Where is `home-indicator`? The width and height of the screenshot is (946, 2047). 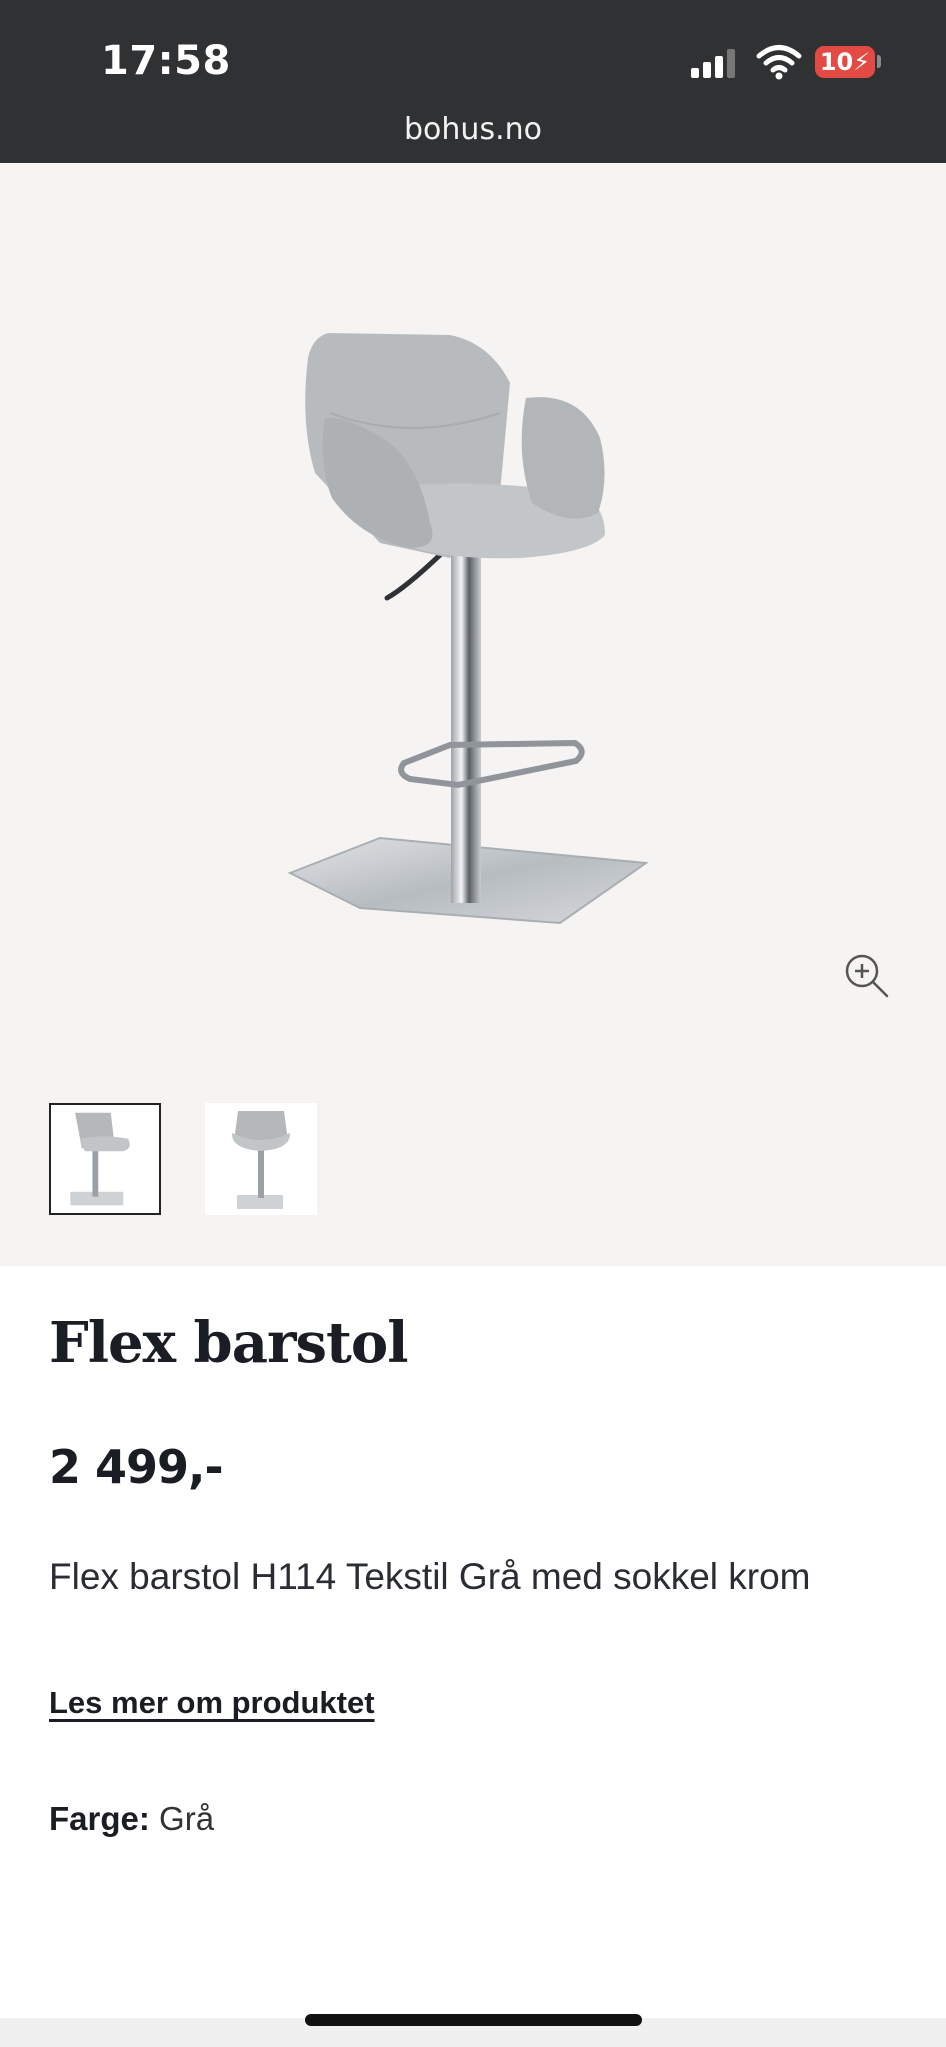 home-indicator is located at coordinates (473, 2020).